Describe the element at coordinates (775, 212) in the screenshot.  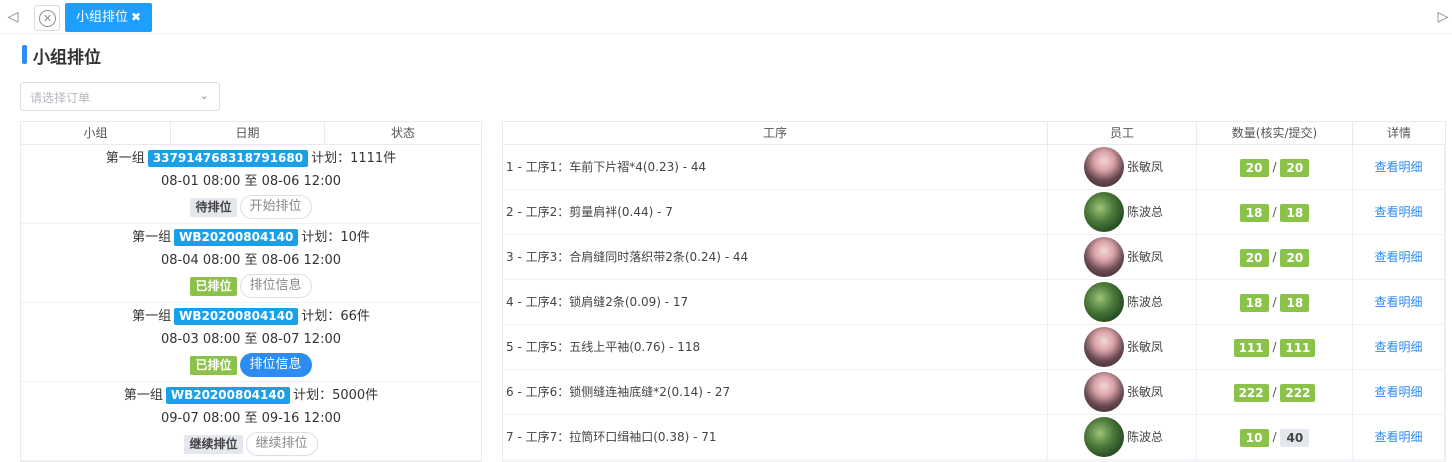
I see `process-name: 2 - 工序2：剪量肩袢(0.44) - 7` at that location.